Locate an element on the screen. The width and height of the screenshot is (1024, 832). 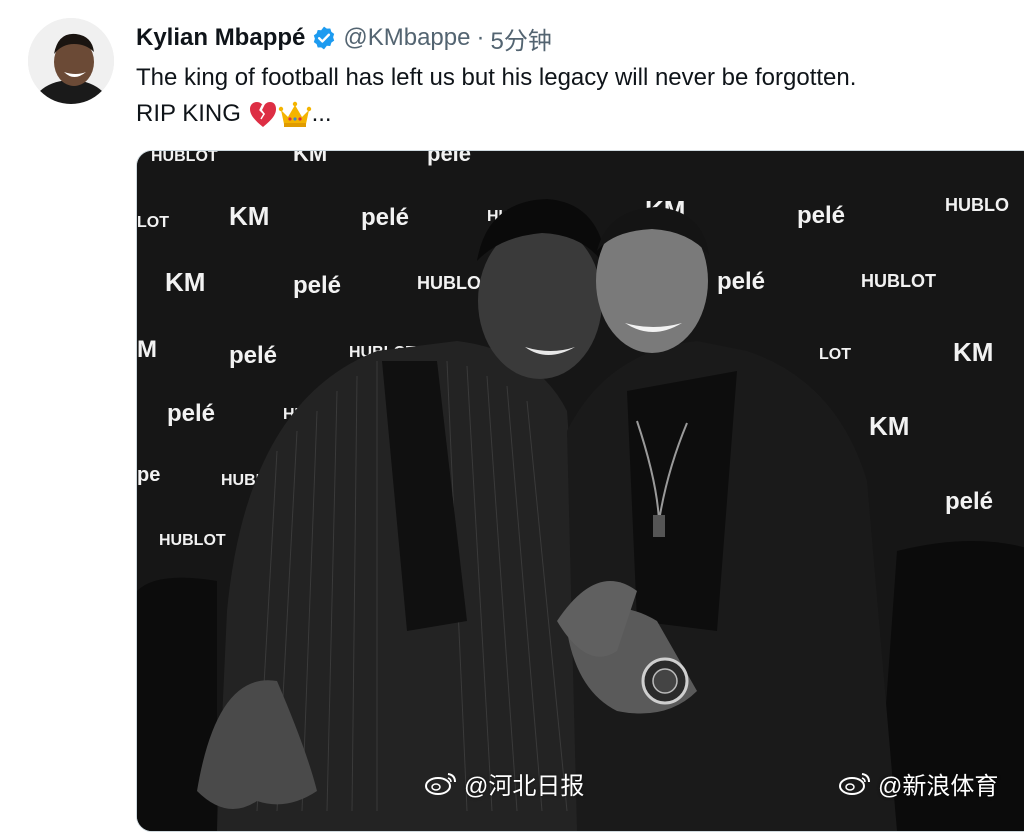
author-handle: @KMbappe is located at coordinates (406, 38).